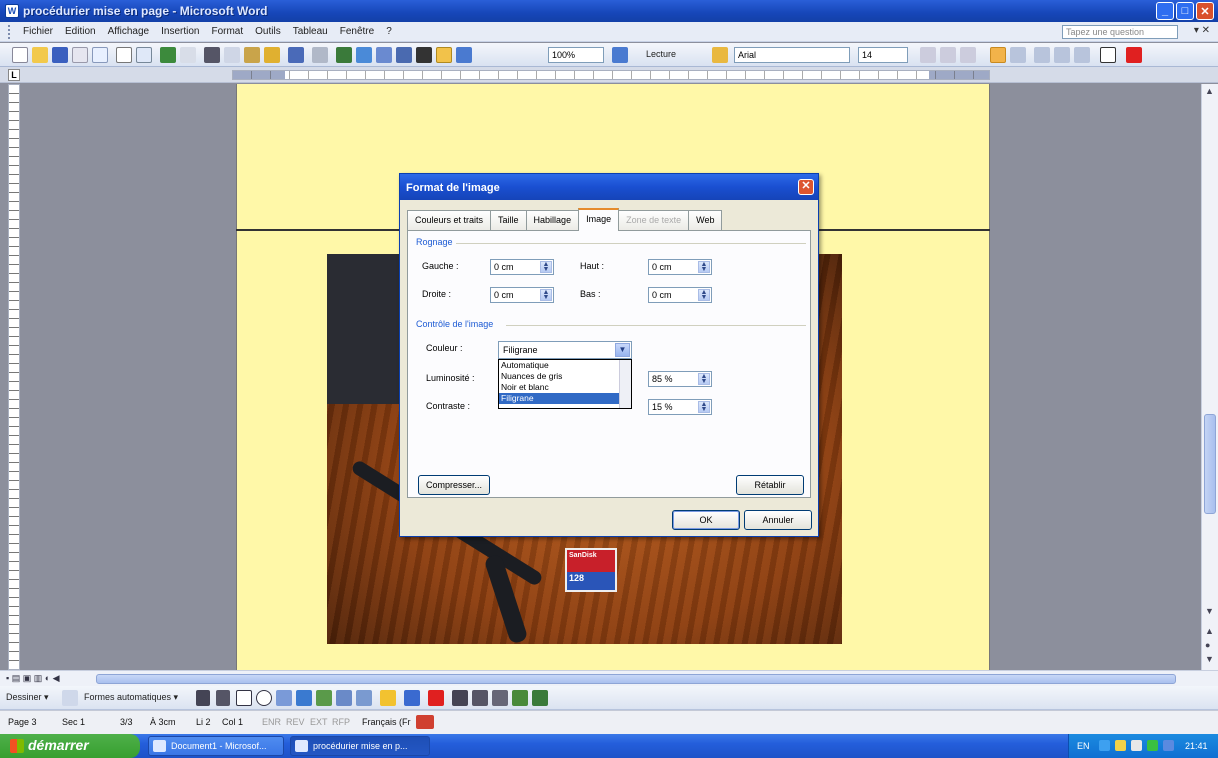 This screenshot has height=758, width=1218. Describe the element at coordinates (464, 55) in the screenshot. I see `document-map-icon` at that location.